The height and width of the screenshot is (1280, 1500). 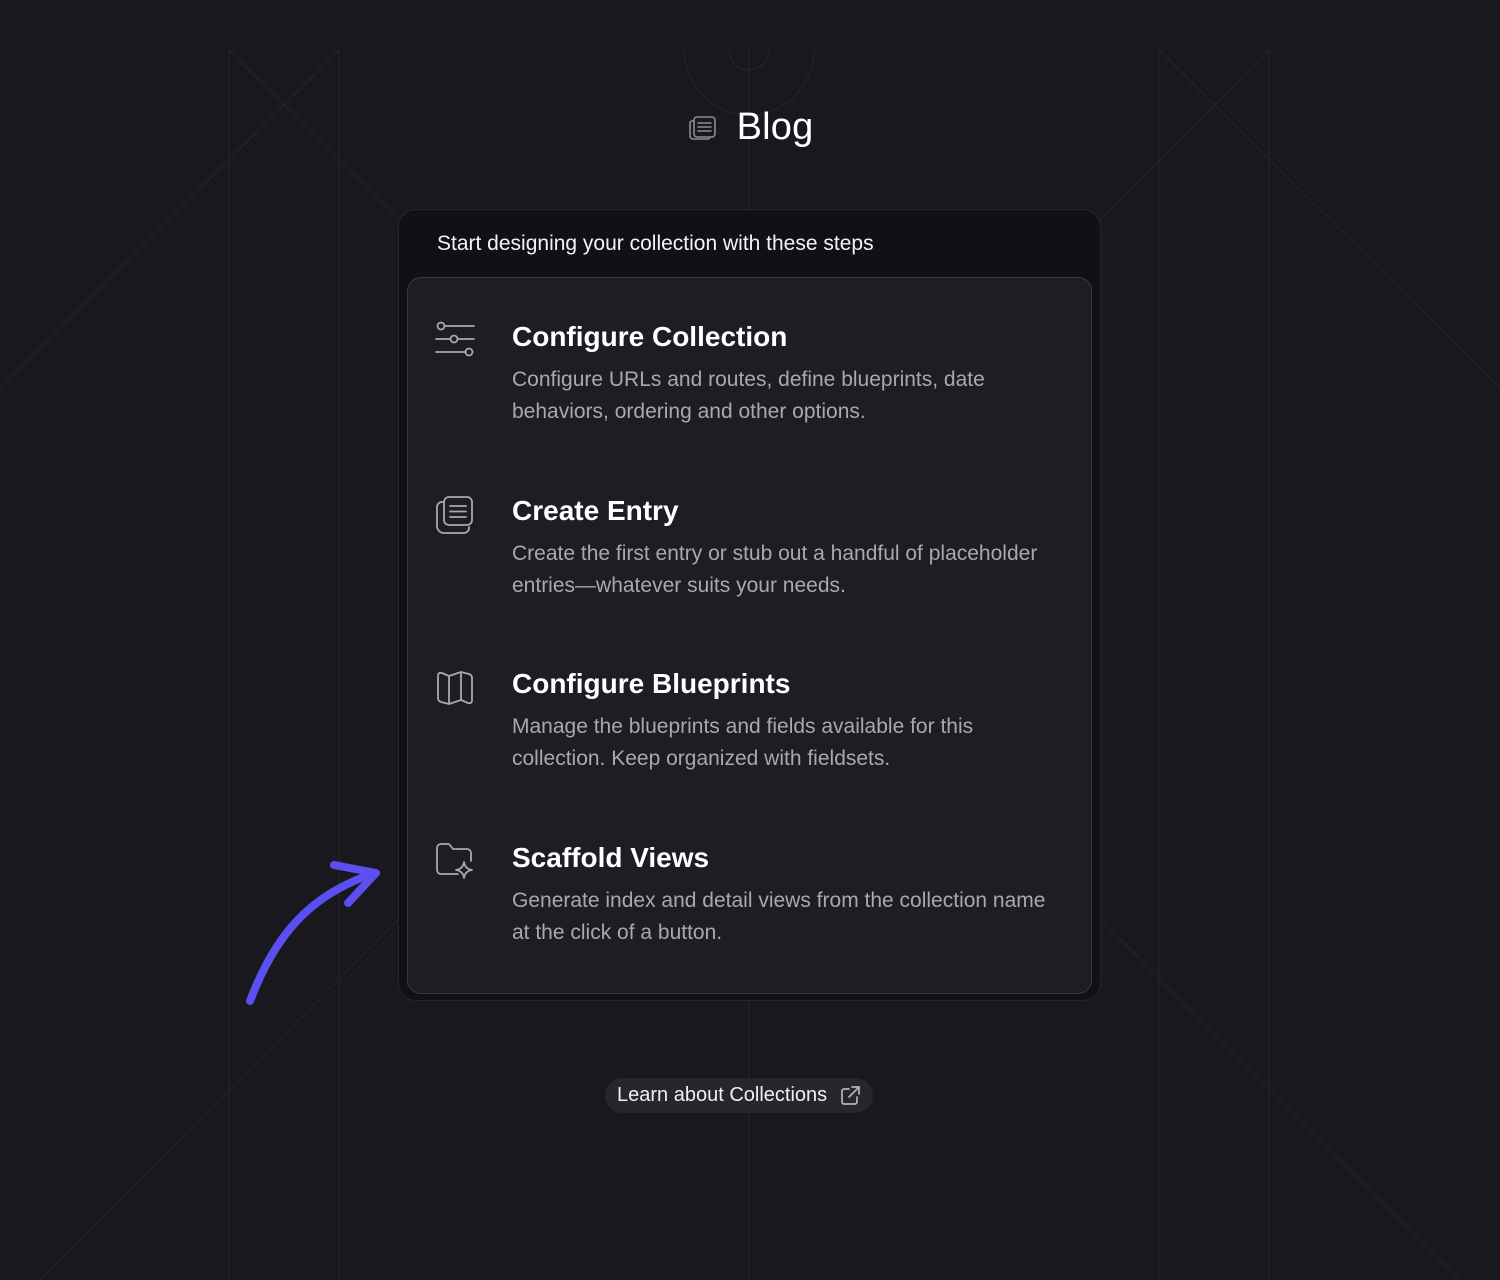 I want to click on page-header: Blog, so click(x=750, y=127).